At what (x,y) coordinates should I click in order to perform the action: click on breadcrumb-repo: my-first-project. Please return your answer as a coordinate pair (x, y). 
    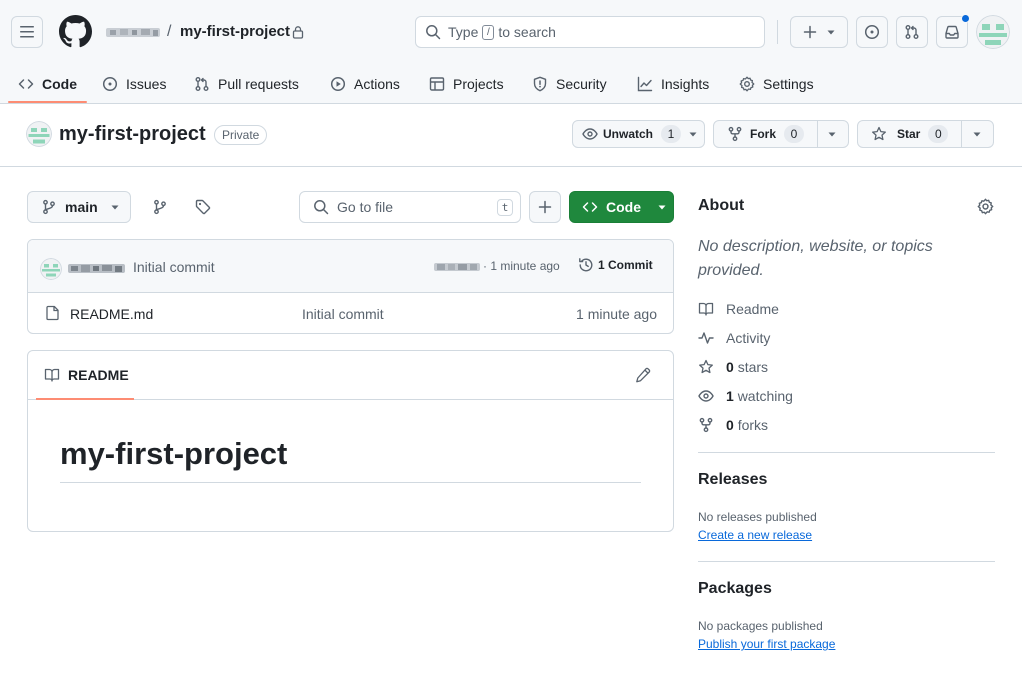
    Looking at the image, I should click on (235, 31).